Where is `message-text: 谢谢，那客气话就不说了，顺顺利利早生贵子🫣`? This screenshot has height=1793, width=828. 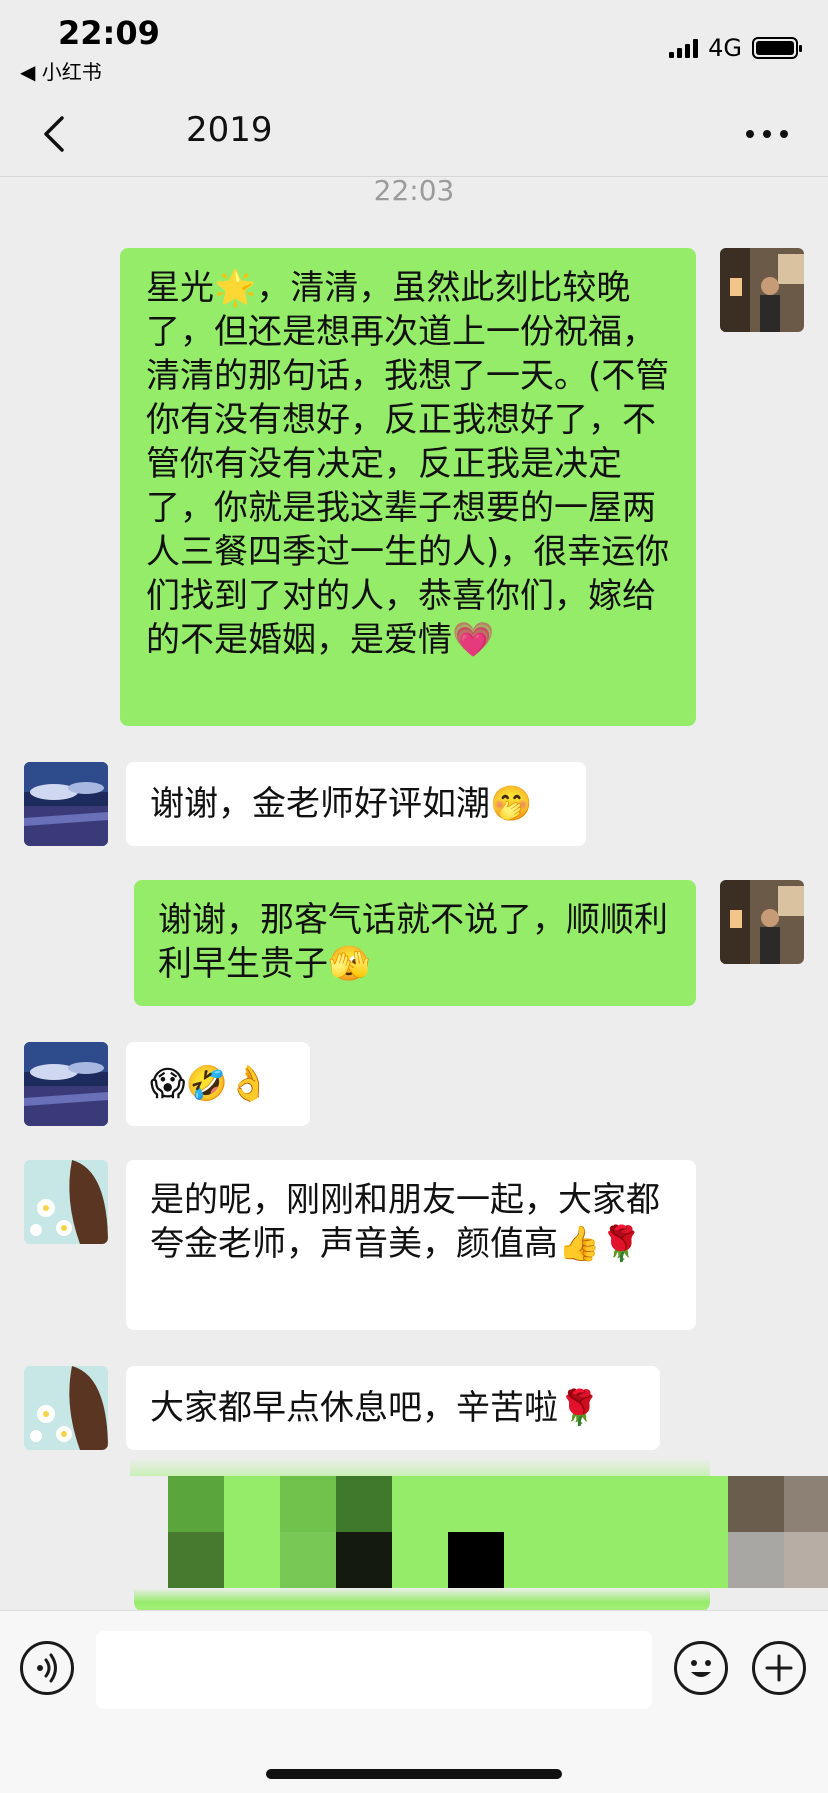
message-text: 谢谢，那客气话就不说了，顺顺利利早生贵子🫣 is located at coordinates (413, 942).